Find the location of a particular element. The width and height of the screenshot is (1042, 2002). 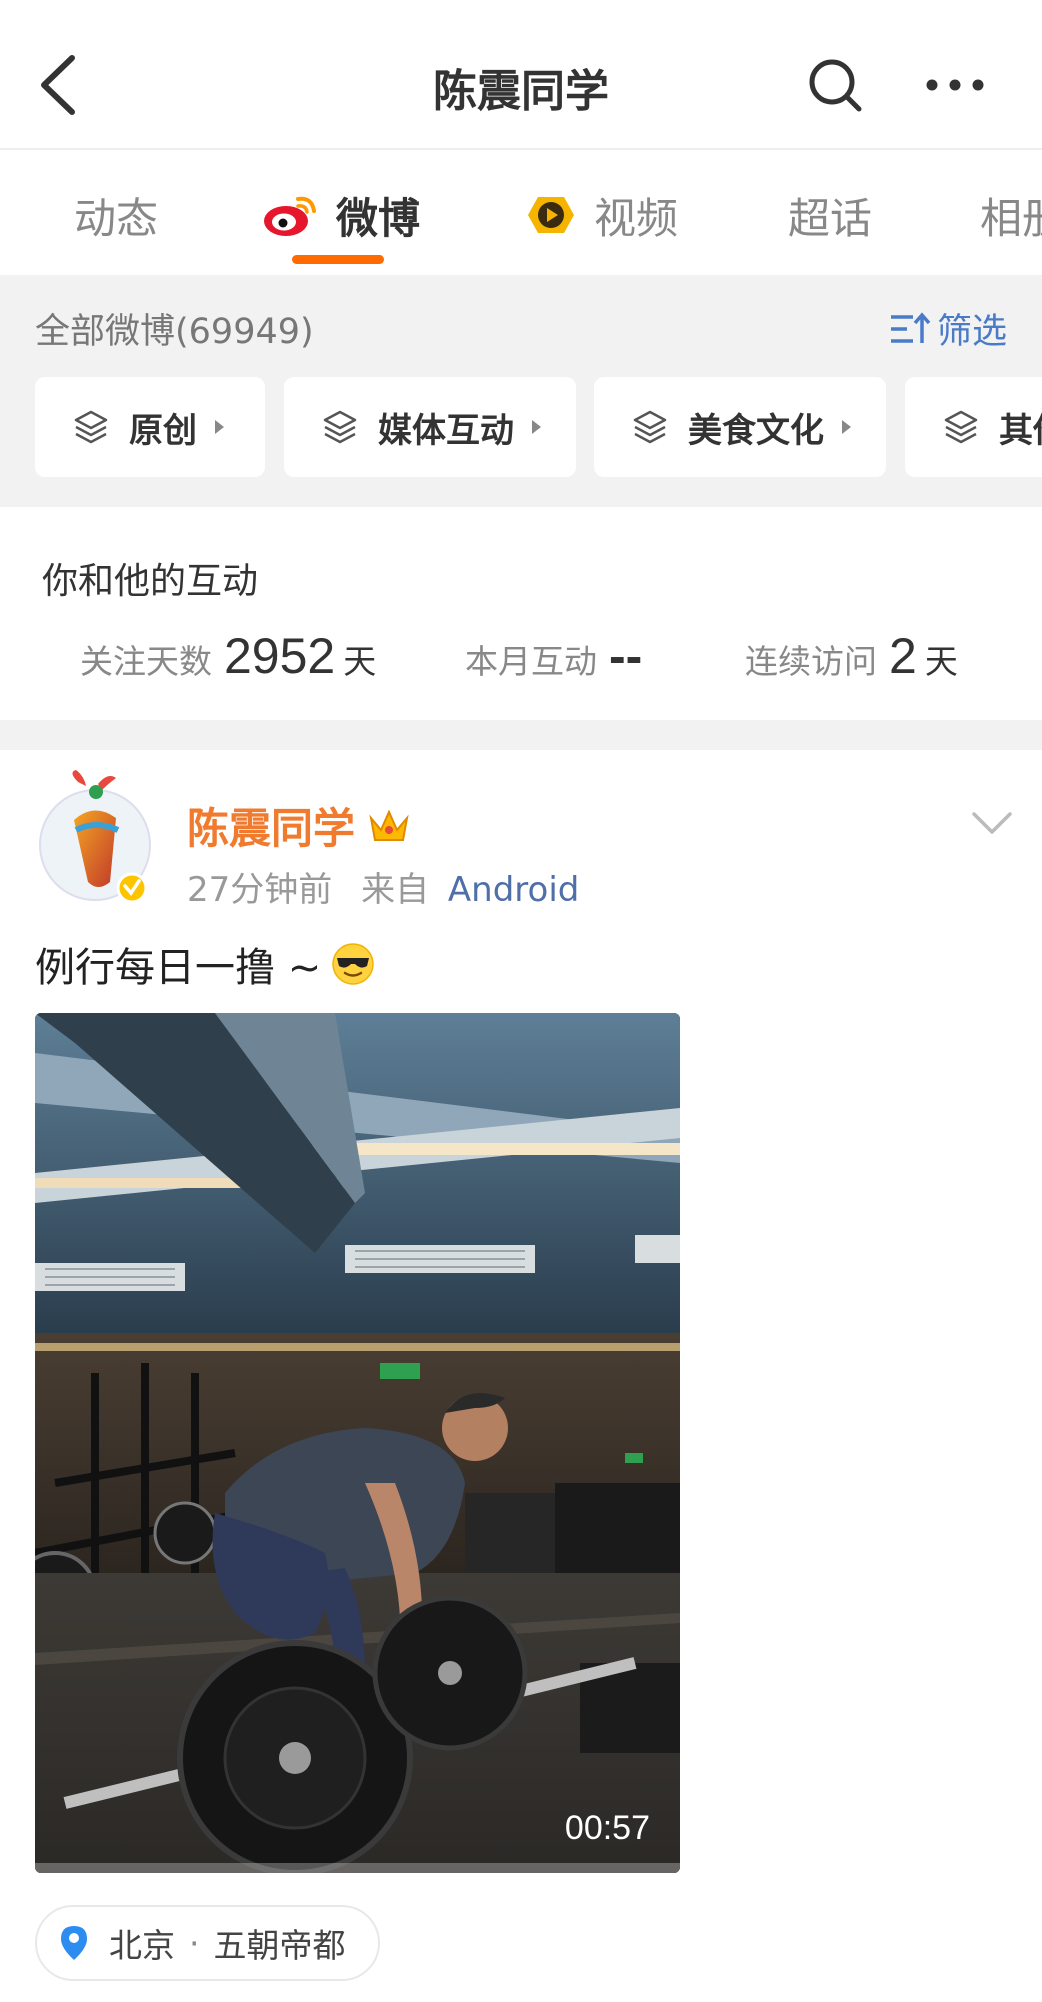

video-duration: 00:57 is located at coordinates (607, 1828).